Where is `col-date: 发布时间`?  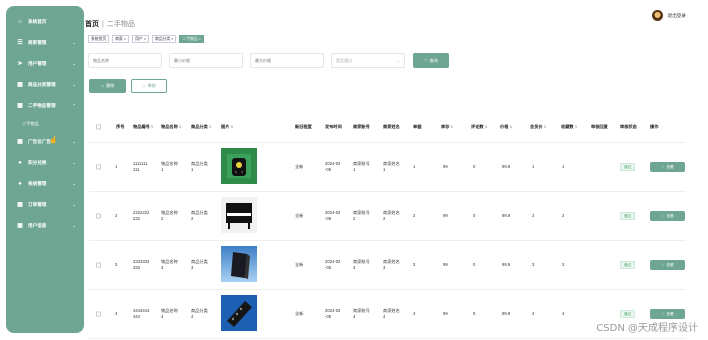
col-date: 发布时间 is located at coordinates (333, 127).